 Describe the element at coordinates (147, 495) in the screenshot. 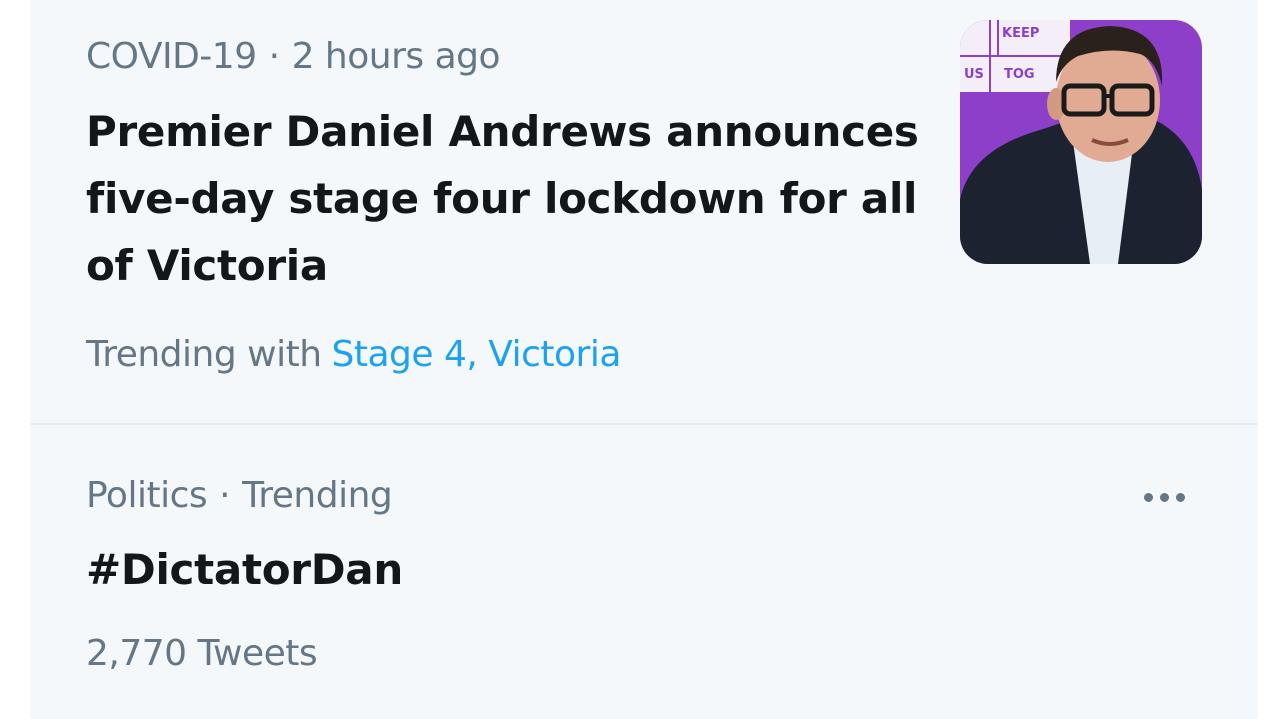

I see `trend-category: Politics` at that location.